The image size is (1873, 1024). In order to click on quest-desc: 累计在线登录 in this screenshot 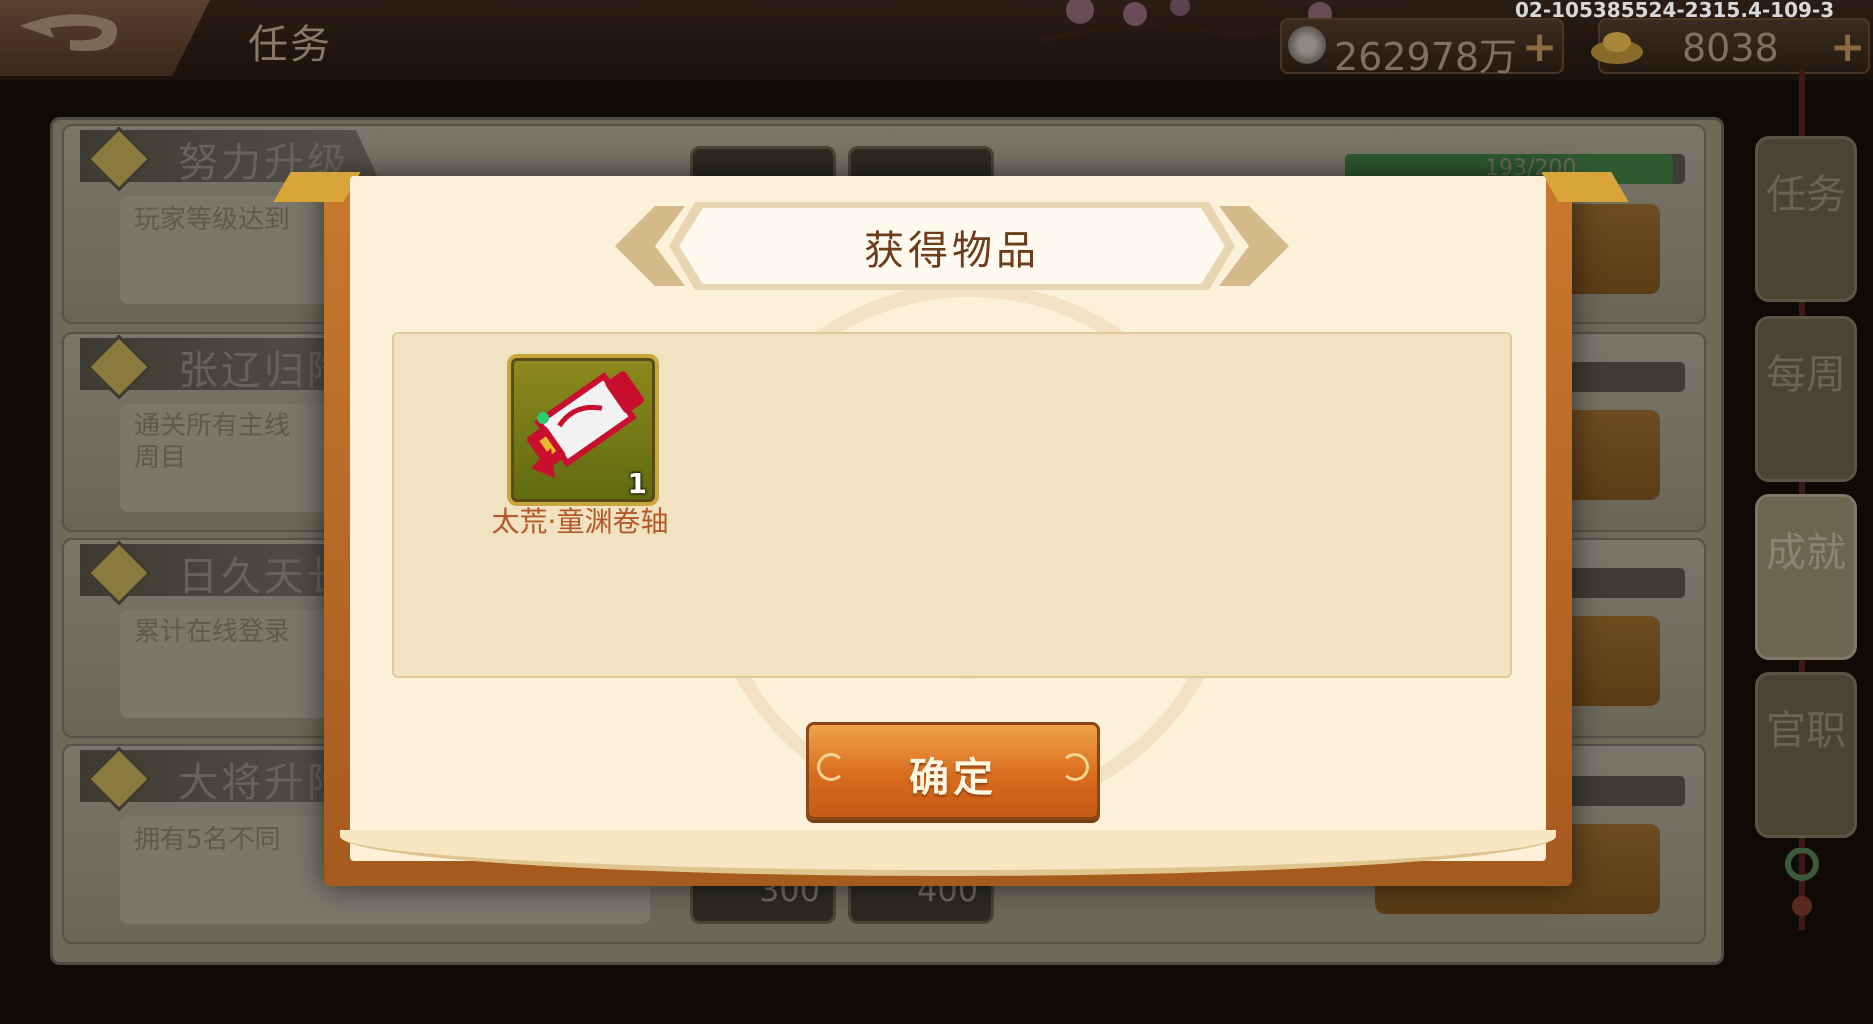, I will do `click(212, 632)`.